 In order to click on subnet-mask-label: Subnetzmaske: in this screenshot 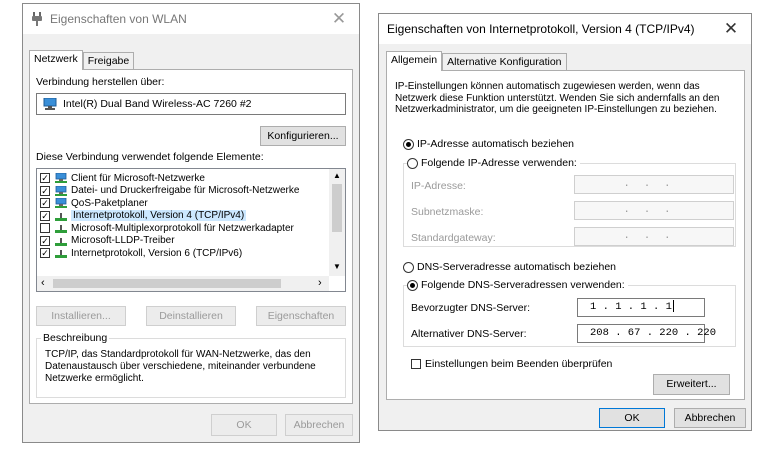, I will do `click(447, 212)`.